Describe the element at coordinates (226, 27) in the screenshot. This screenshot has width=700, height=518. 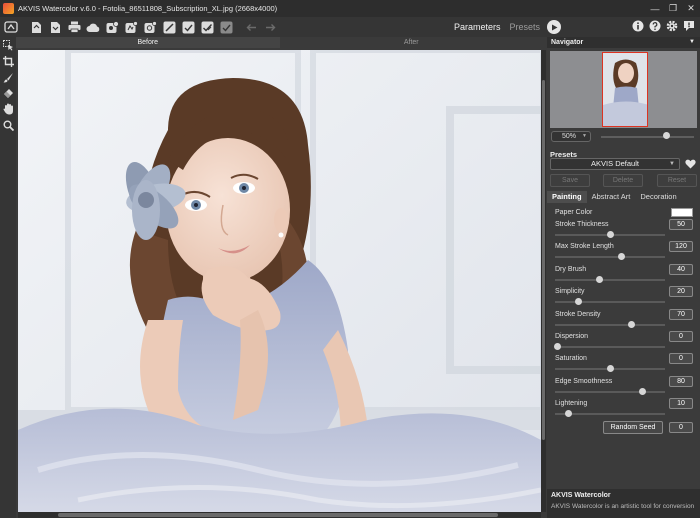
I see `apply-icon` at that location.